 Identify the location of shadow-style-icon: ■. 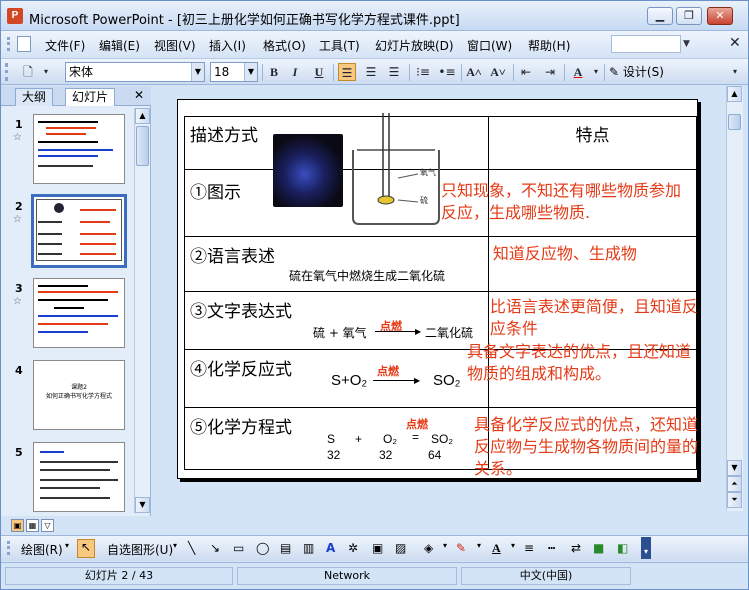
(598, 548).